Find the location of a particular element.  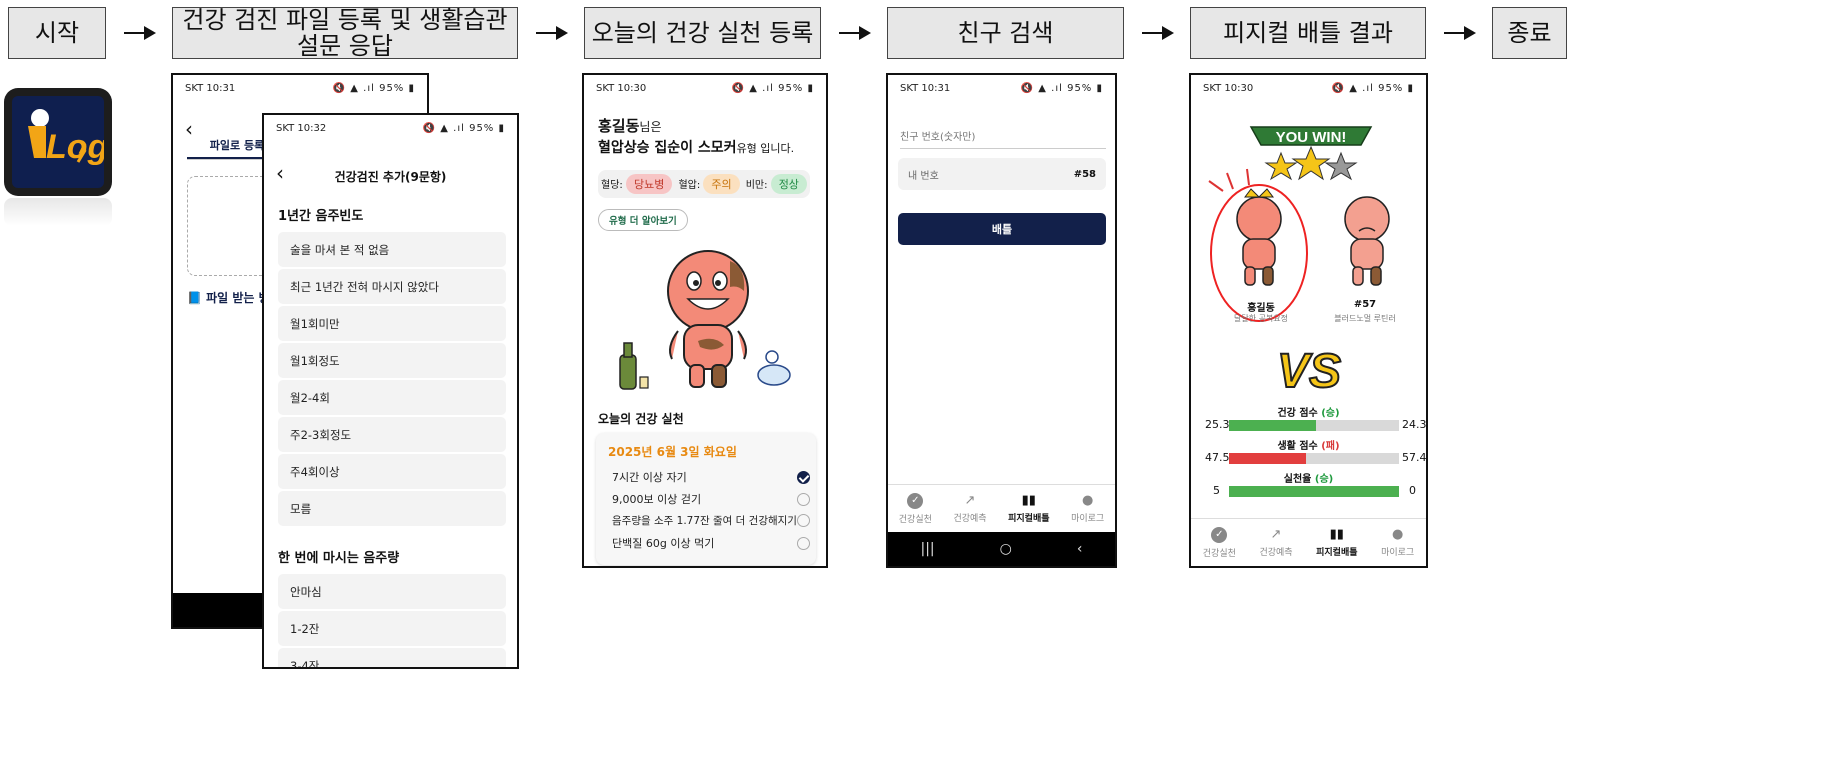

screen-battle-result: SKT 10:30 🔇 ▲ .ıl 95% ▮ YOU WIN! VS 홍길동 is located at coordinates (1308, 320).